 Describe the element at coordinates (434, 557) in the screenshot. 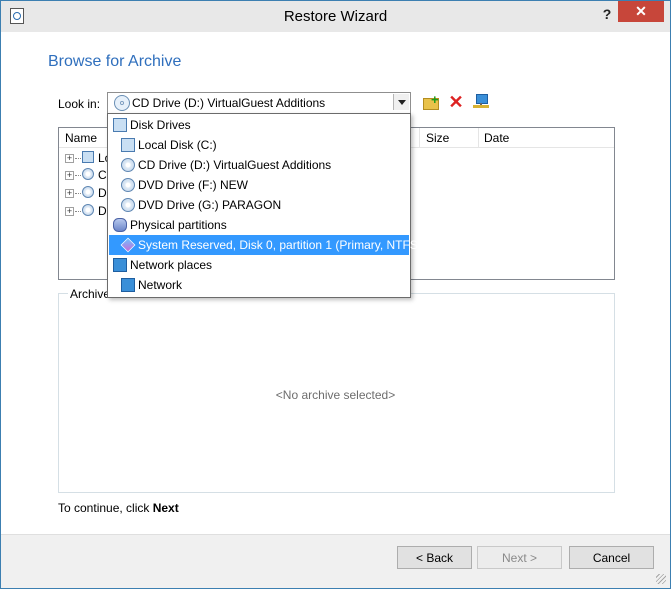

I see `back-button: < Back` at that location.